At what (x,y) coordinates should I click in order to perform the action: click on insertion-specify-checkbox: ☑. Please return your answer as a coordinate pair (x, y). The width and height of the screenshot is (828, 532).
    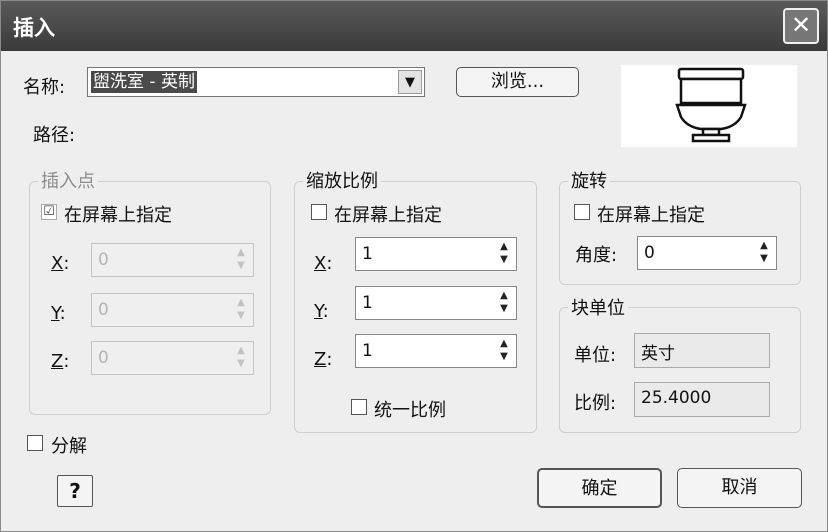
    Looking at the image, I should click on (49, 212).